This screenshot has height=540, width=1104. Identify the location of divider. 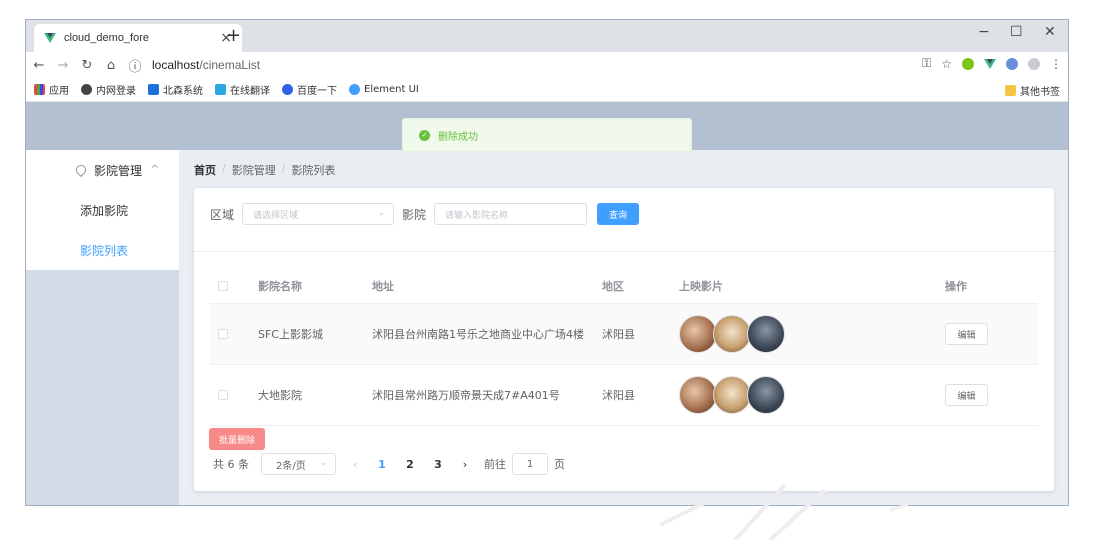
(624, 251).